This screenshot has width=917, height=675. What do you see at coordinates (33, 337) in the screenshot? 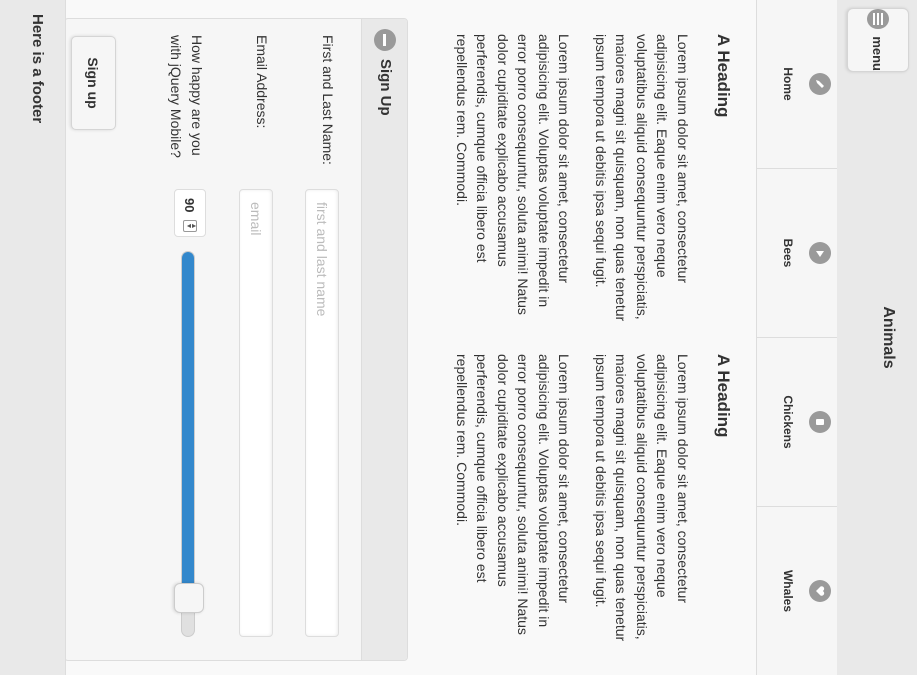
I see `footer: Here is a footer` at bounding box center [33, 337].